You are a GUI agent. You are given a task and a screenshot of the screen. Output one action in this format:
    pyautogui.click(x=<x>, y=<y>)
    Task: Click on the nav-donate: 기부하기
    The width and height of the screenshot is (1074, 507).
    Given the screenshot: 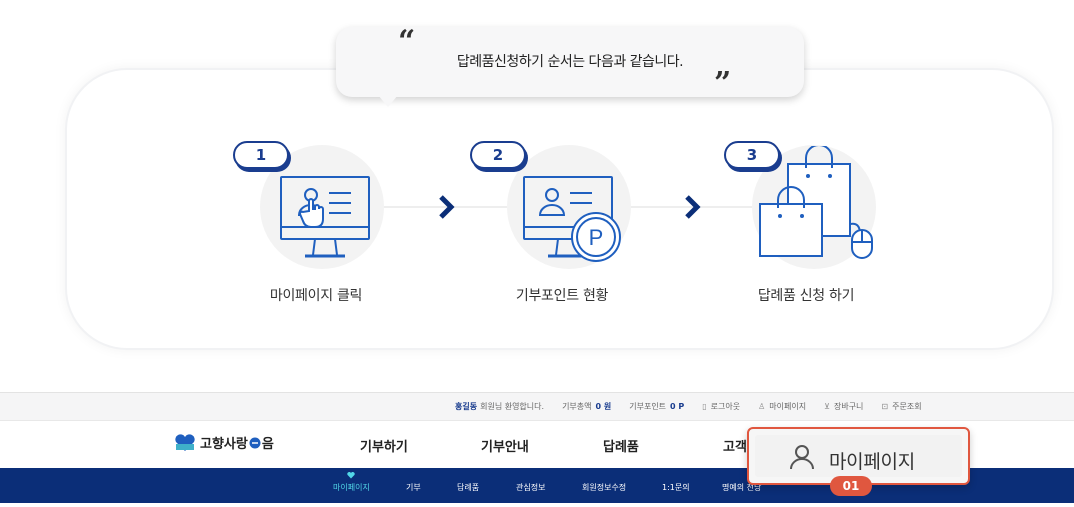 What is the action you would take?
    pyautogui.click(x=384, y=445)
    